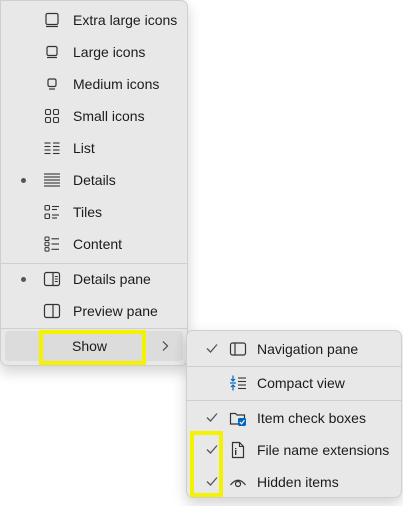 The image size is (403, 506). What do you see at coordinates (52, 279) in the screenshot?
I see `details-pane-icon` at bounding box center [52, 279].